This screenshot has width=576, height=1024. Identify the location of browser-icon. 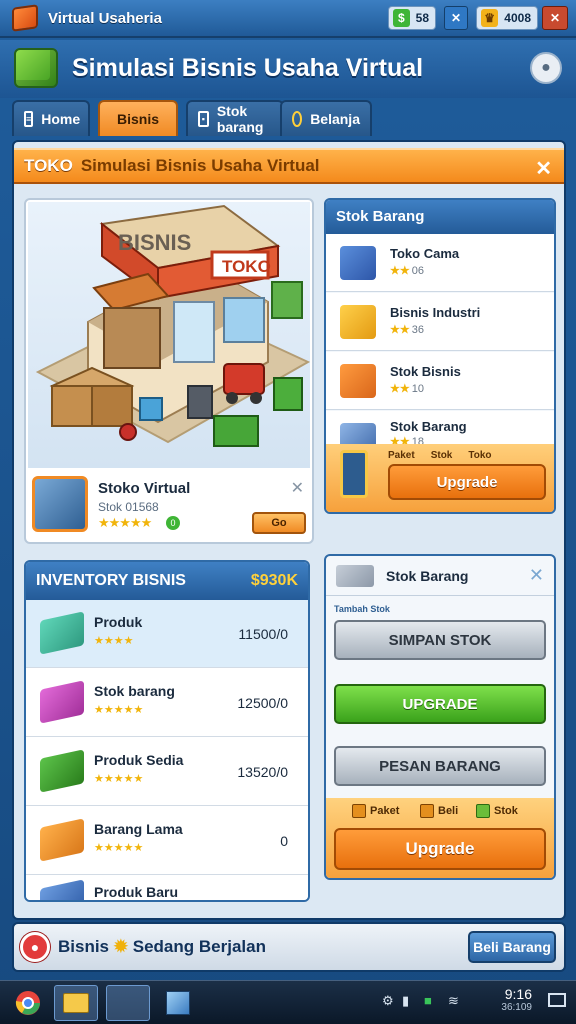
(27, 1003).